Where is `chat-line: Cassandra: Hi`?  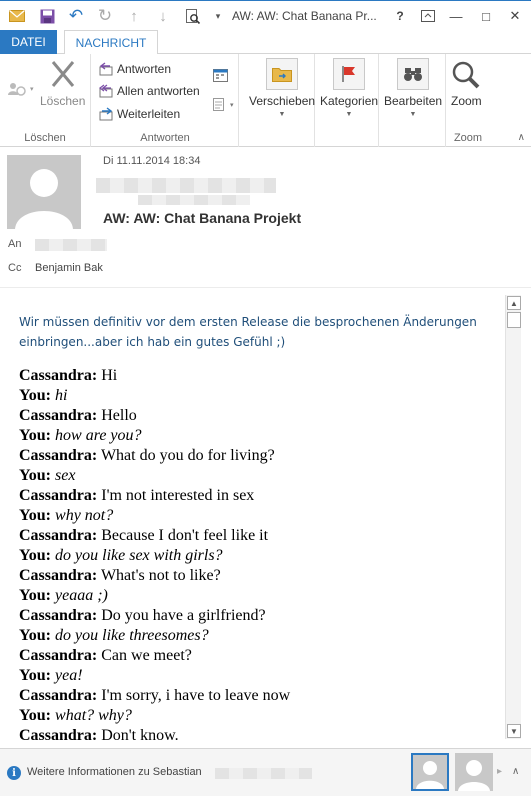 chat-line: Cassandra: Hi is located at coordinates (259, 376).